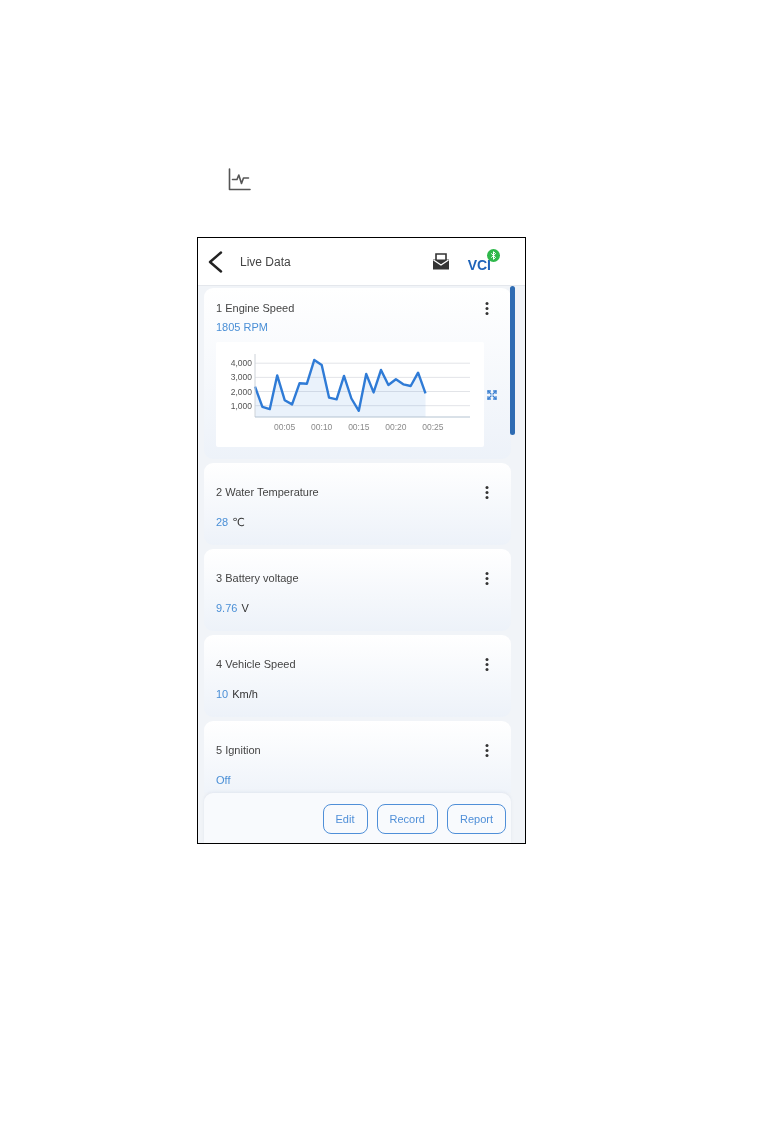 The width and height of the screenshot is (757, 1135). What do you see at coordinates (493, 255) in the screenshot?
I see `bluetooth-badge-icon` at bounding box center [493, 255].